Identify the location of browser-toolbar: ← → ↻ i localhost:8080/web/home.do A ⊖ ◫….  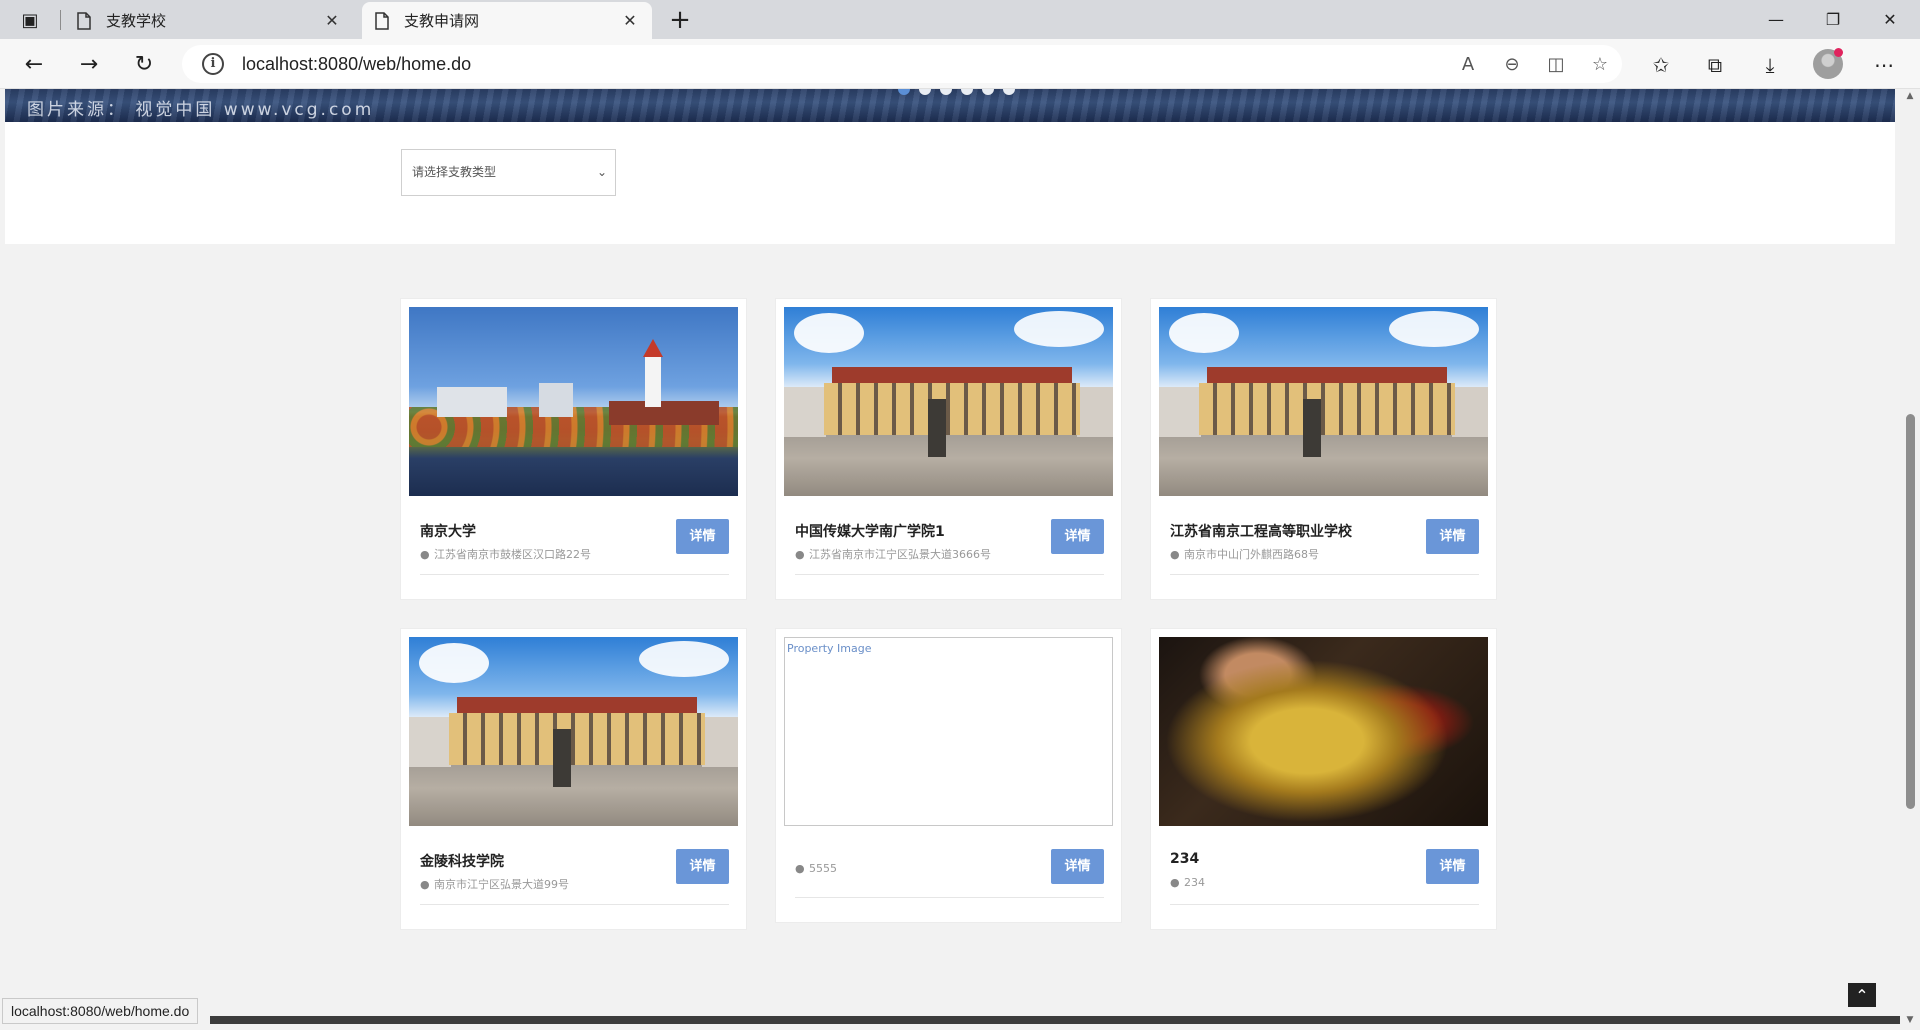
(960, 64).